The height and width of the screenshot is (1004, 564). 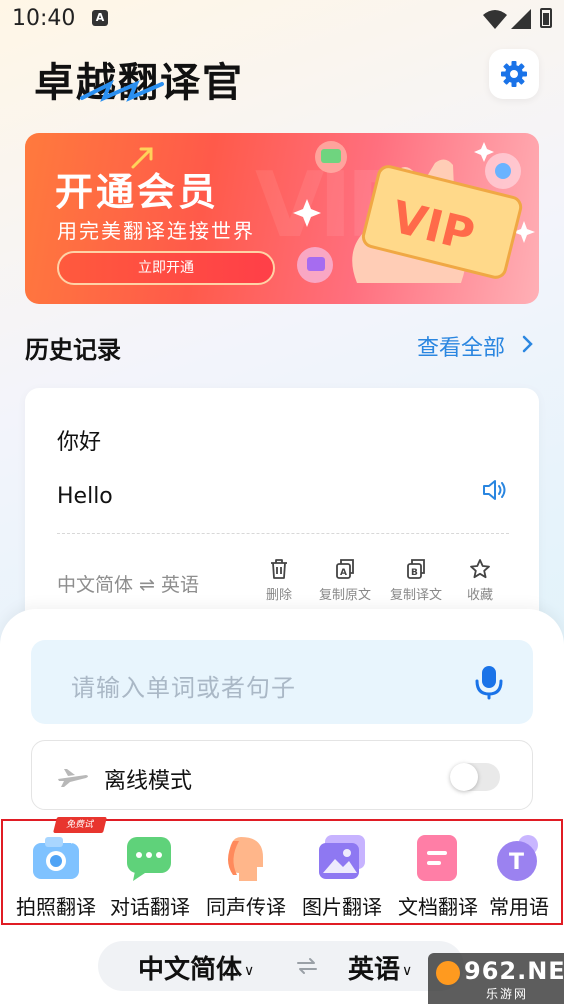 I want to click on target-language-label: 英语, so click(x=374, y=970).